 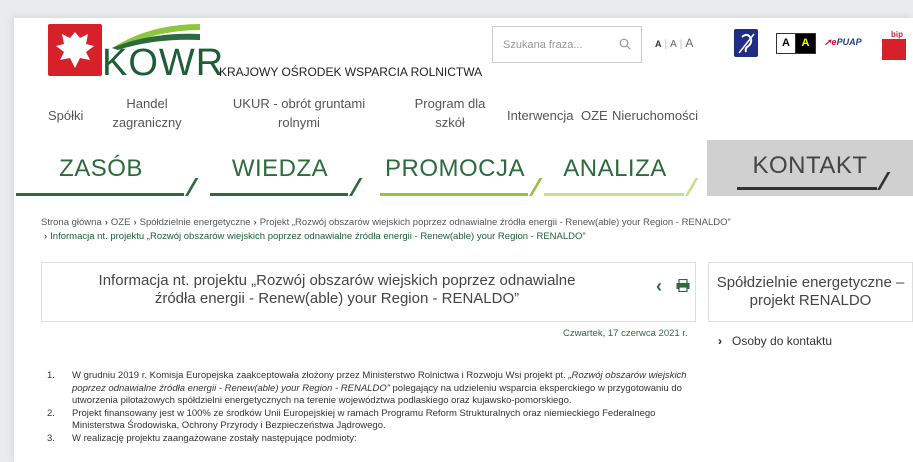 What do you see at coordinates (786, 43) in the screenshot?
I see `contrast-normal-button: A` at bounding box center [786, 43].